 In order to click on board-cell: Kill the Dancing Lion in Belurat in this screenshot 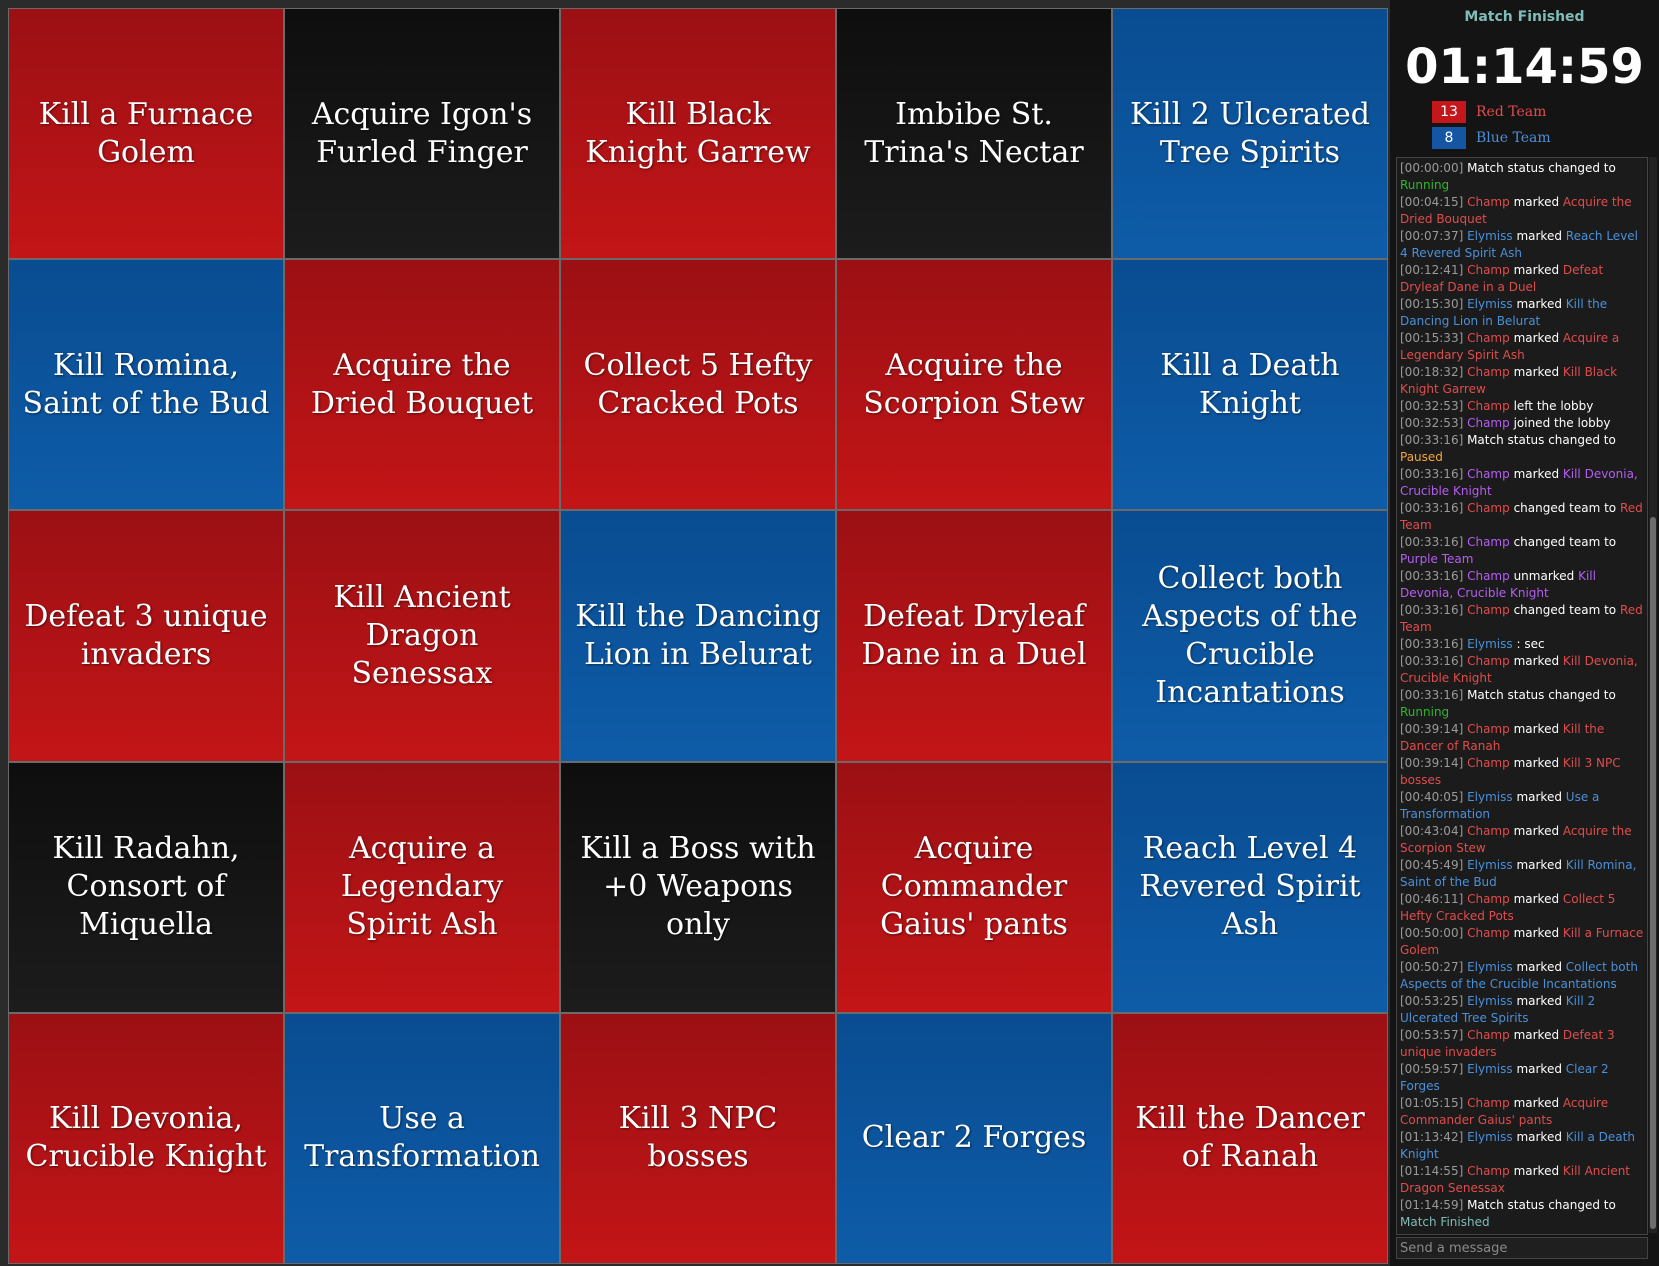, I will do `click(698, 636)`.